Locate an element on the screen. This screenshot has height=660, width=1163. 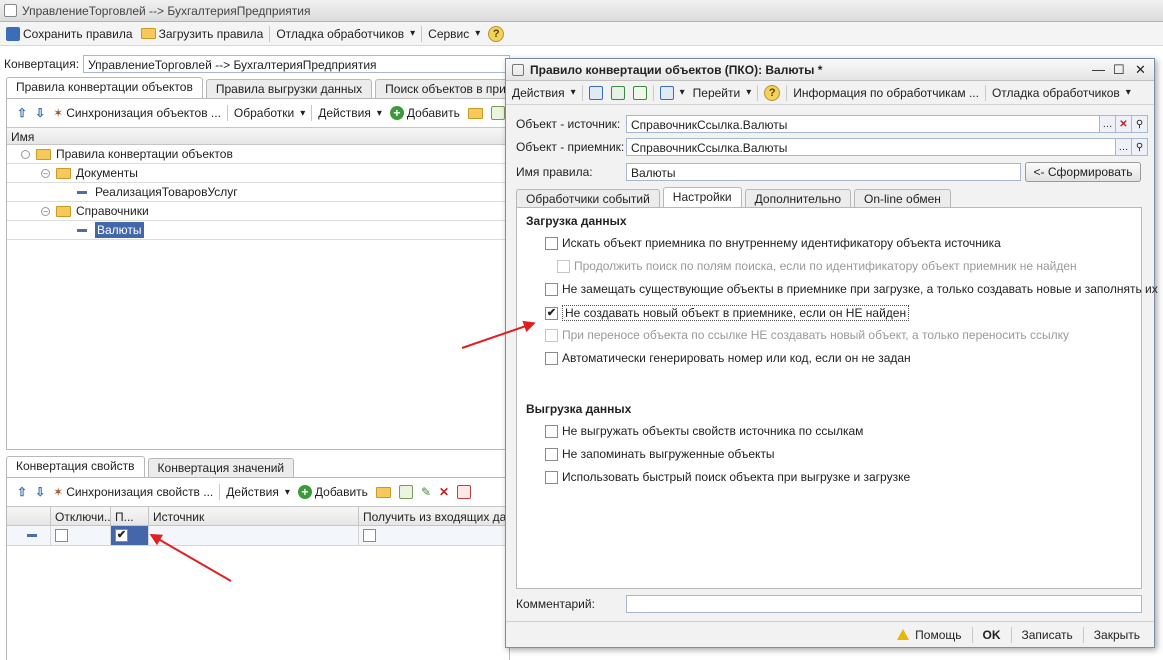
tab-additional: Дополнительно is located at coordinates (798, 198).